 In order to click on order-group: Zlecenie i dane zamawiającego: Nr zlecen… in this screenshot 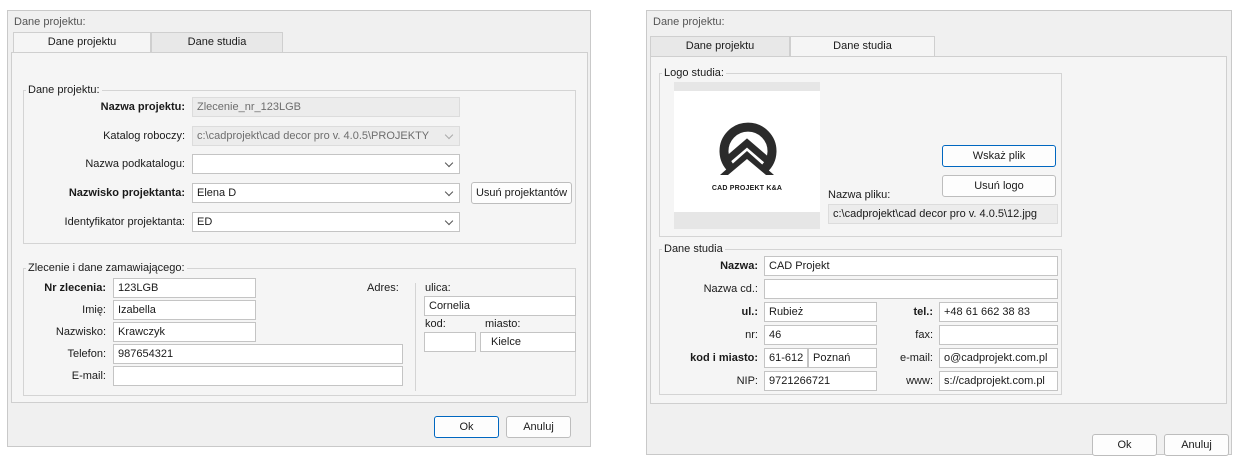, I will do `click(299, 329)`.